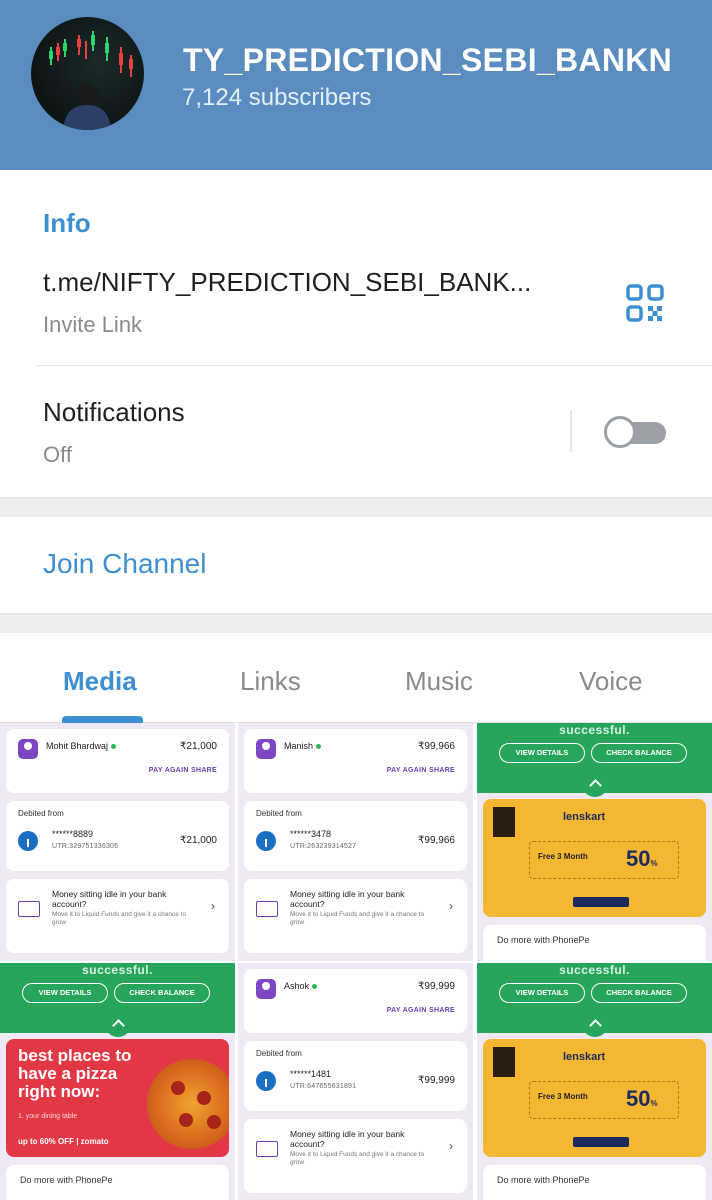 The height and width of the screenshot is (1200, 712). Describe the element at coordinates (102, 719) in the screenshot. I see `active-tab-indicator` at that location.